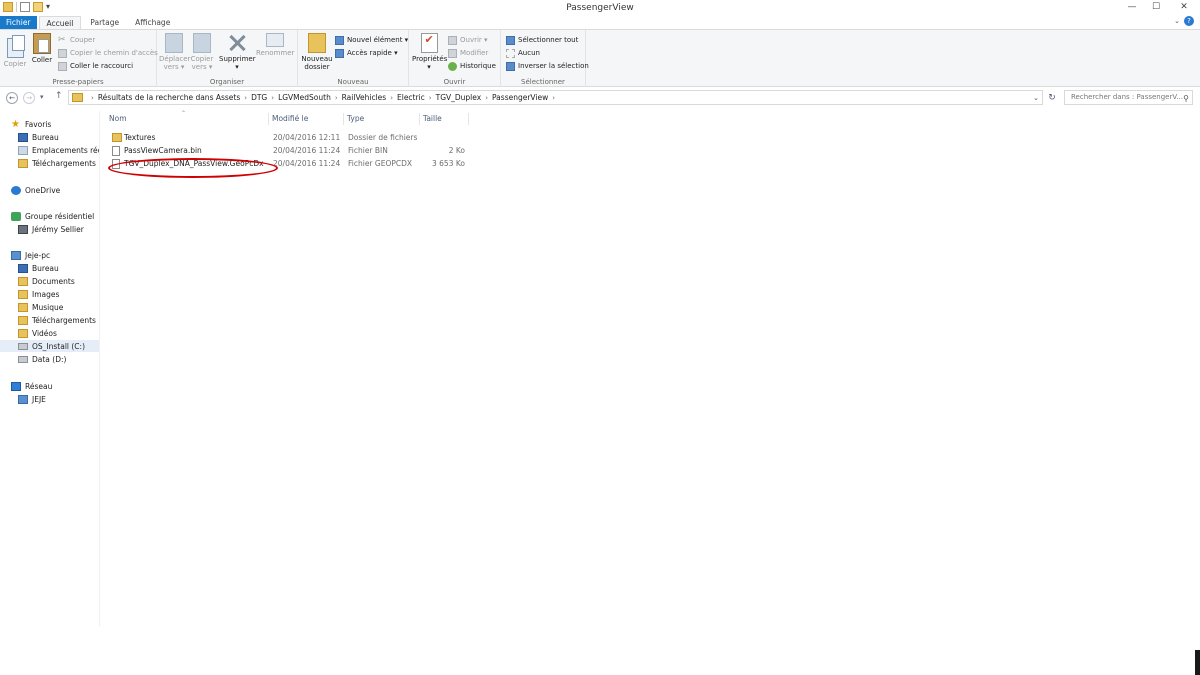 The image size is (1200, 675). Describe the element at coordinates (140, 137) in the screenshot. I see `file-name: Textures` at that location.